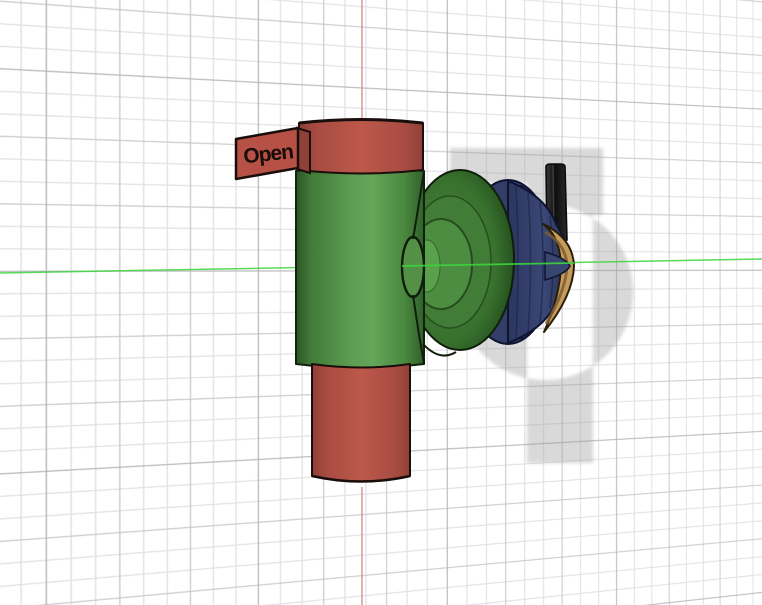 The height and width of the screenshot is (605, 762). What do you see at coordinates (361, 146) in the screenshot?
I see `top-red-cap` at bounding box center [361, 146].